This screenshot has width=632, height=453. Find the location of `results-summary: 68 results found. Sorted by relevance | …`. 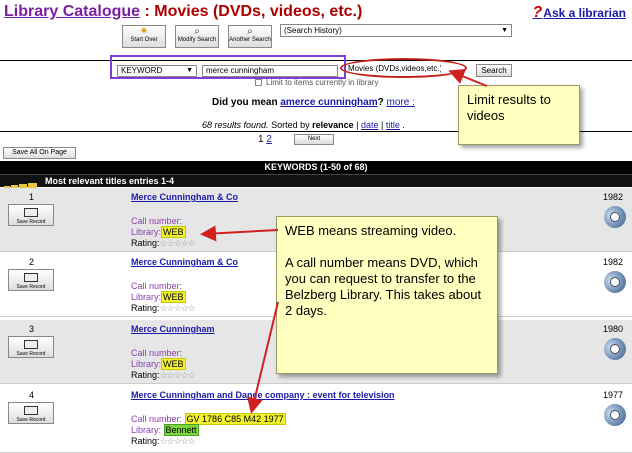

results-summary: 68 results found. Sorted by relevance | … is located at coordinates (303, 125).